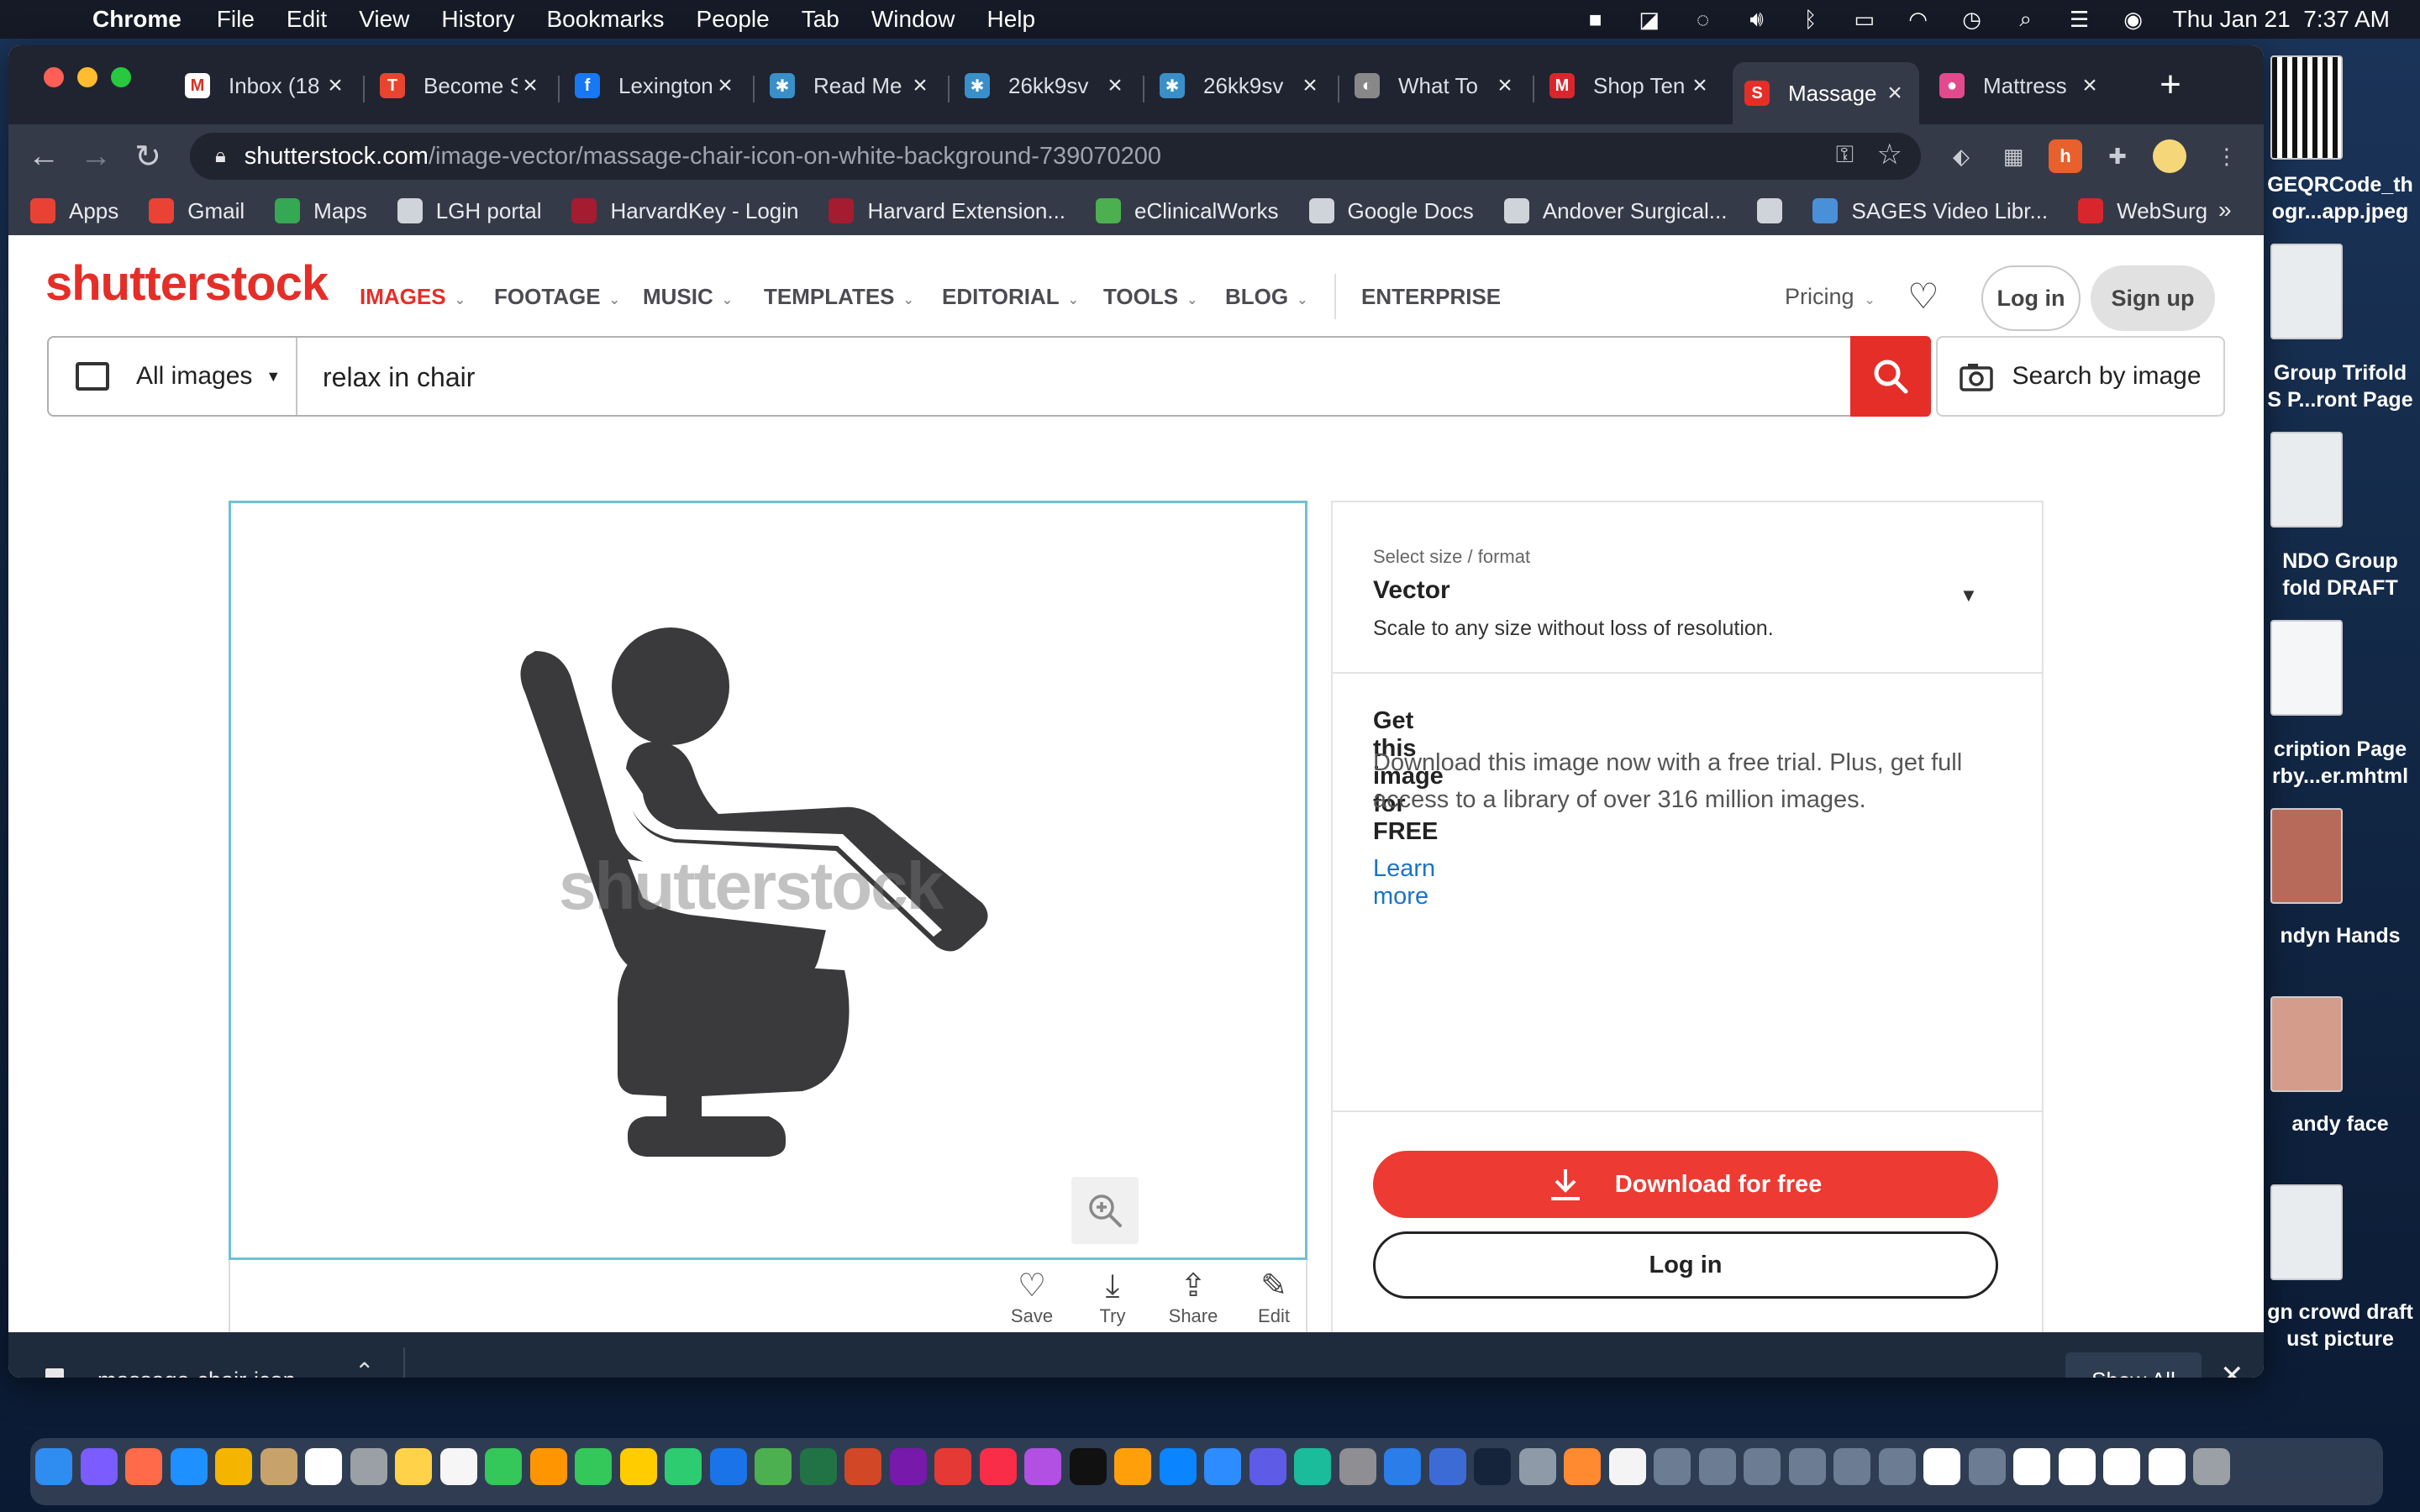 The image size is (2420, 1512). I want to click on menu-clock: Thu Jan 21 7:37 AM, so click(2281, 19).